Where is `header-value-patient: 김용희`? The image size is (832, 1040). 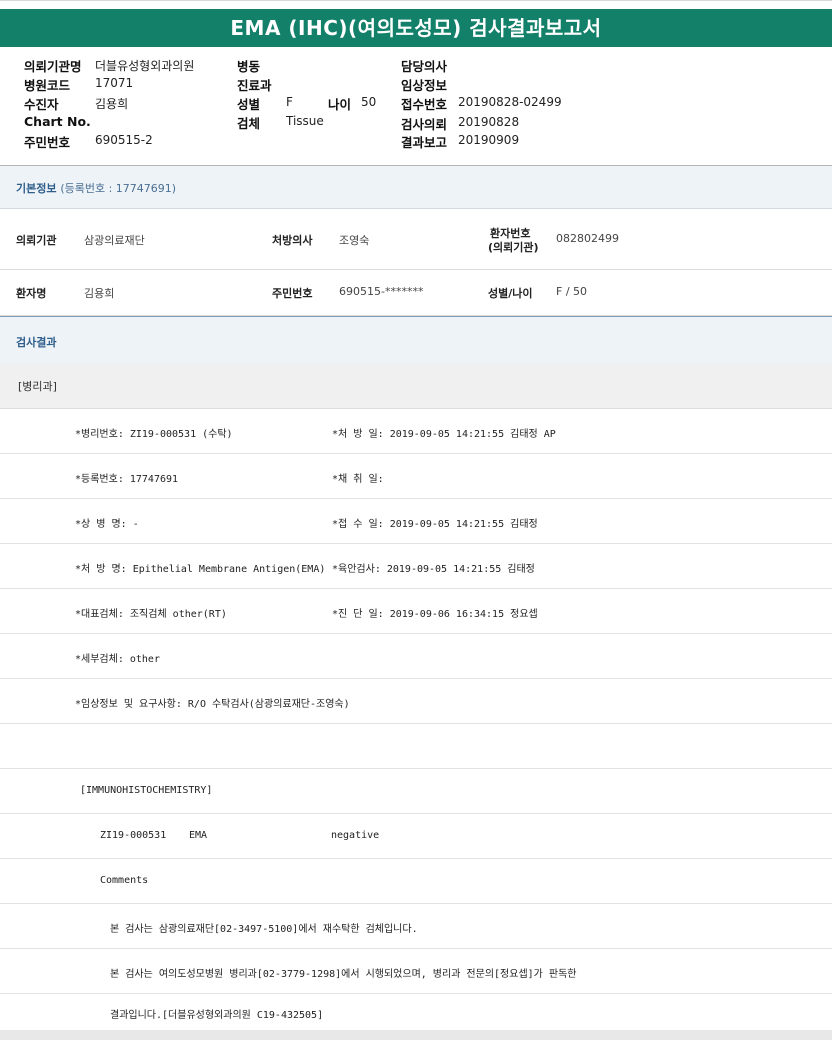 header-value-patient: 김용희 is located at coordinates (112, 104).